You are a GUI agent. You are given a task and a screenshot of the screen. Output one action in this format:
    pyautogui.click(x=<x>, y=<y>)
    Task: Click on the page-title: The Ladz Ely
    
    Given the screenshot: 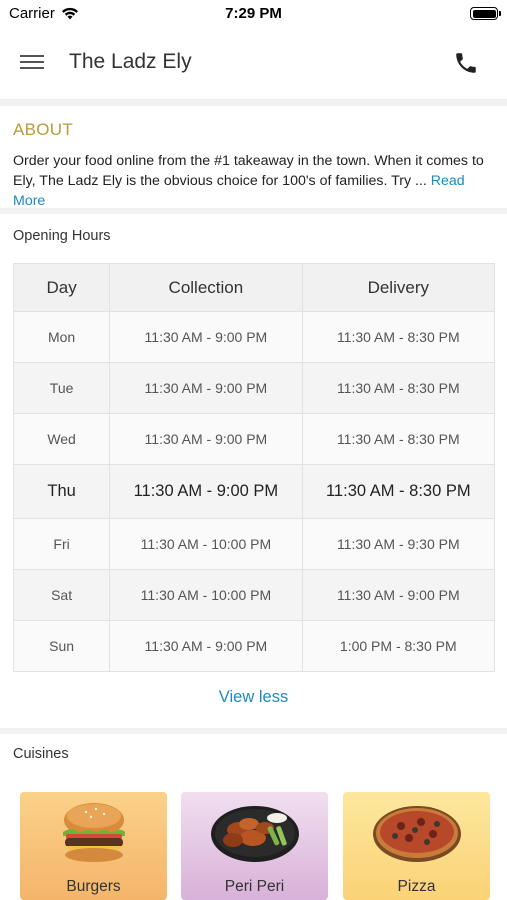 What is the action you would take?
    pyautogui.click(x=130, y=61)
    